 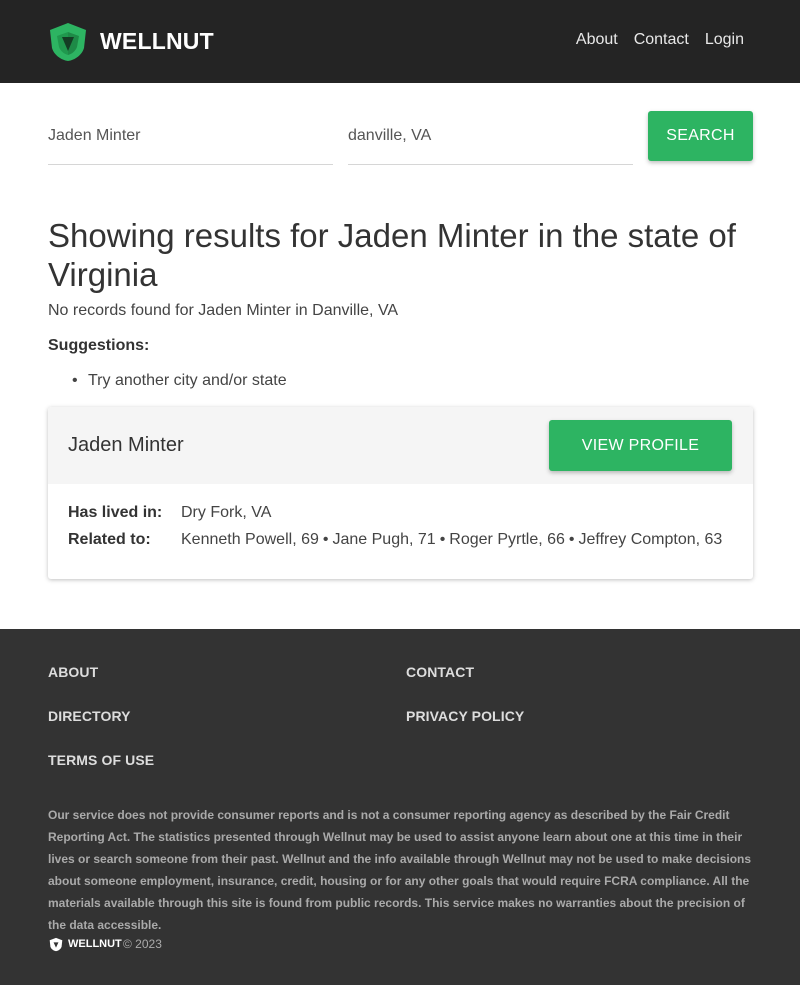 What do you see at coordinates (89, 716) in the screenshot?
I see `footer-directory-link: DIRECTORY` at bounding box center [89, 716].